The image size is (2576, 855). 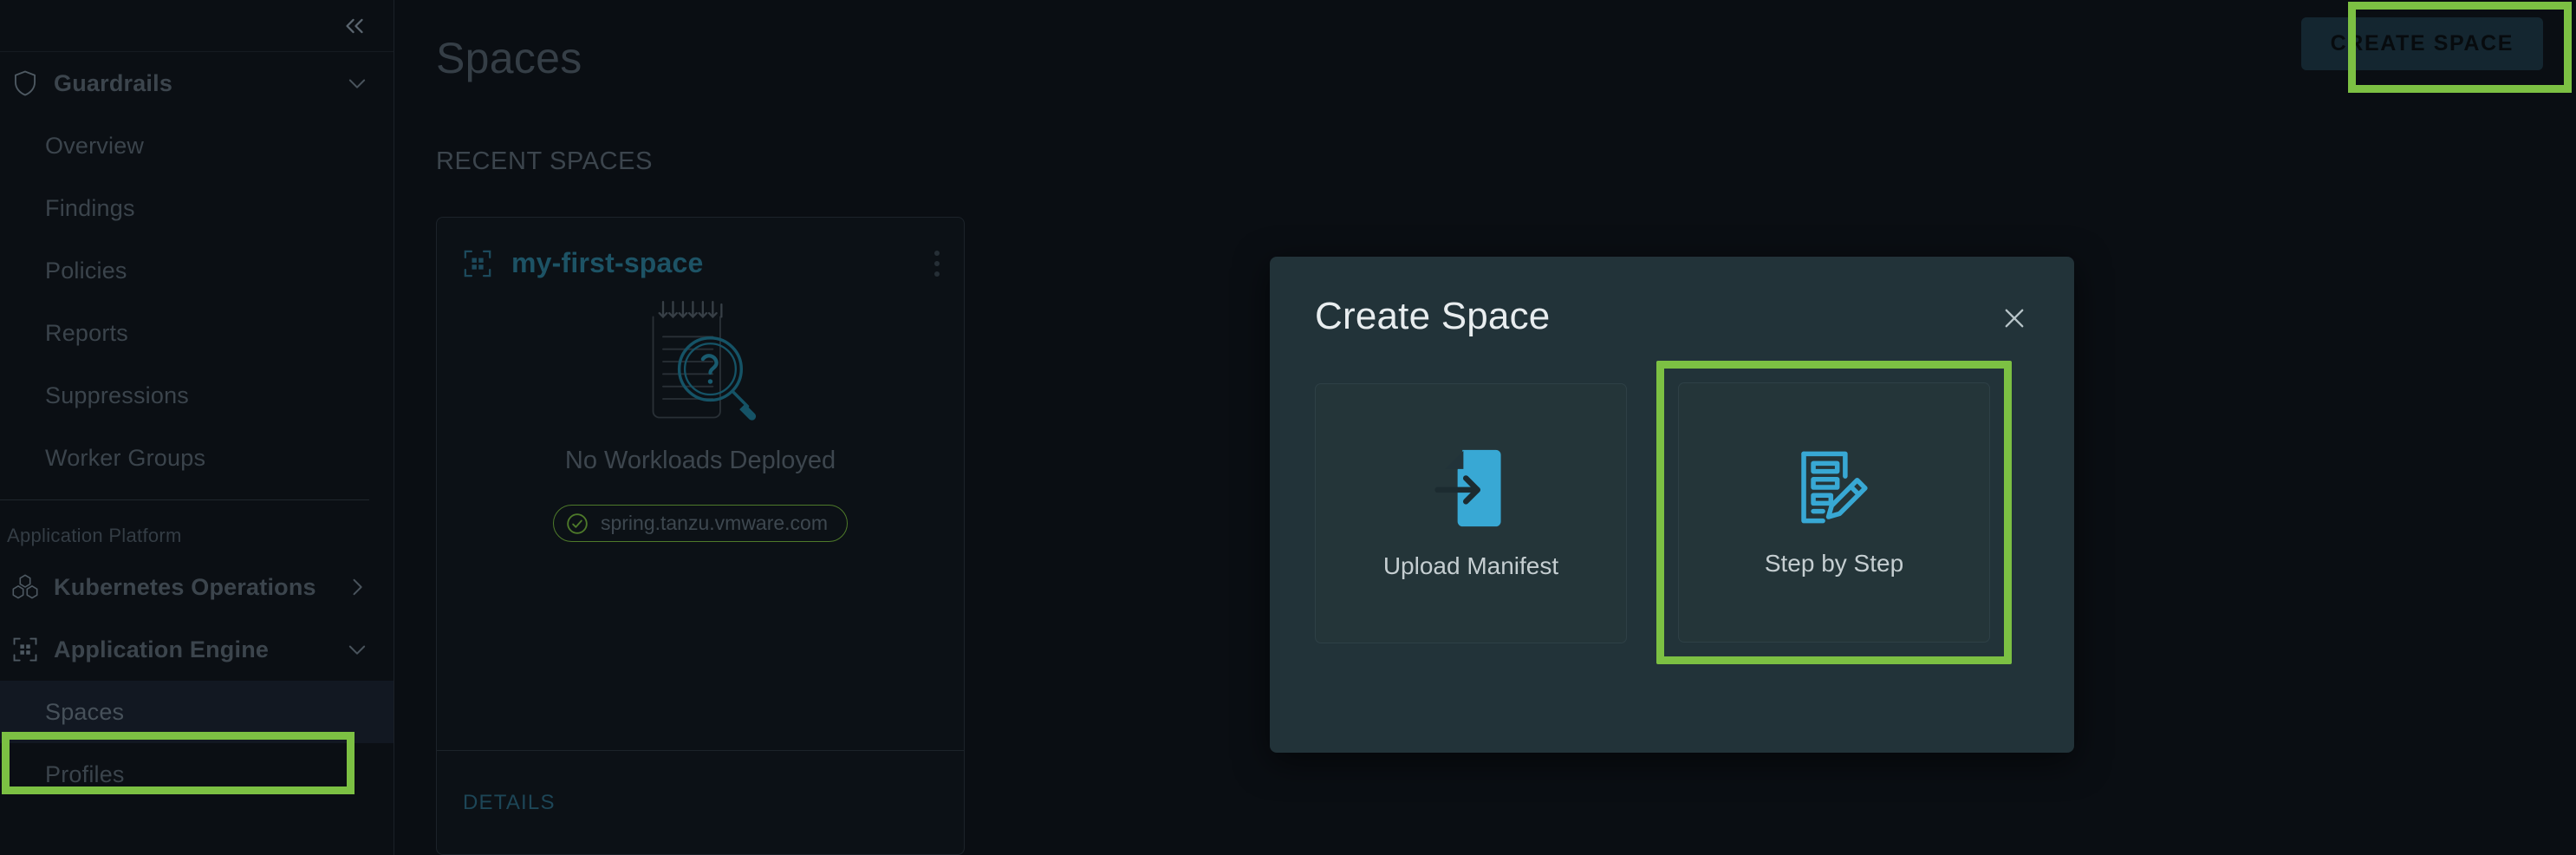 What do you see at coordinates (85, 711) in the screenshot?
I see `sidebar-item-label: Spaces` at bounding box center [85, 711].